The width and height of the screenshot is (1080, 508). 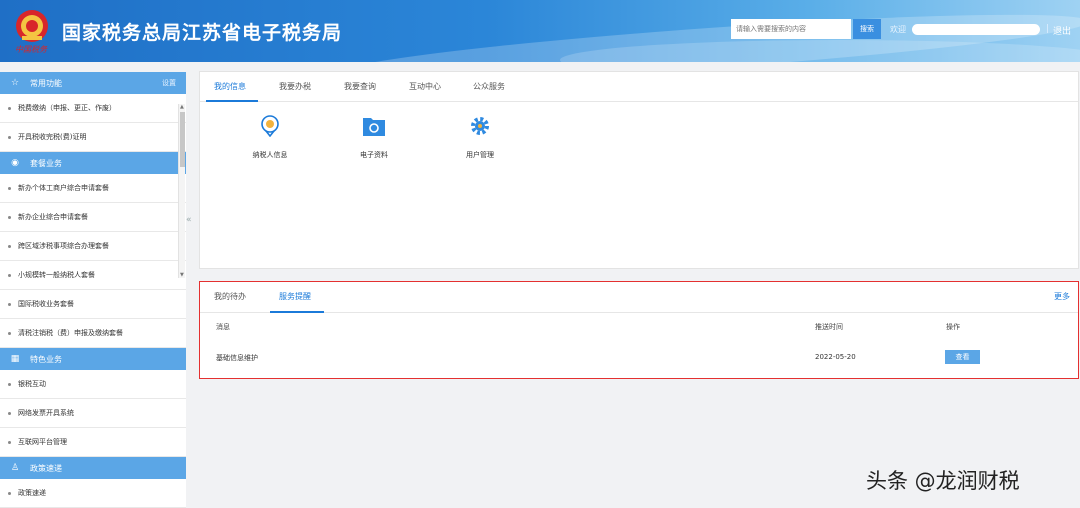 What do you see at coordinates (46, 468) in the screenshot?
I see `section-title: 政策速递` at bounding box center [46, 468].